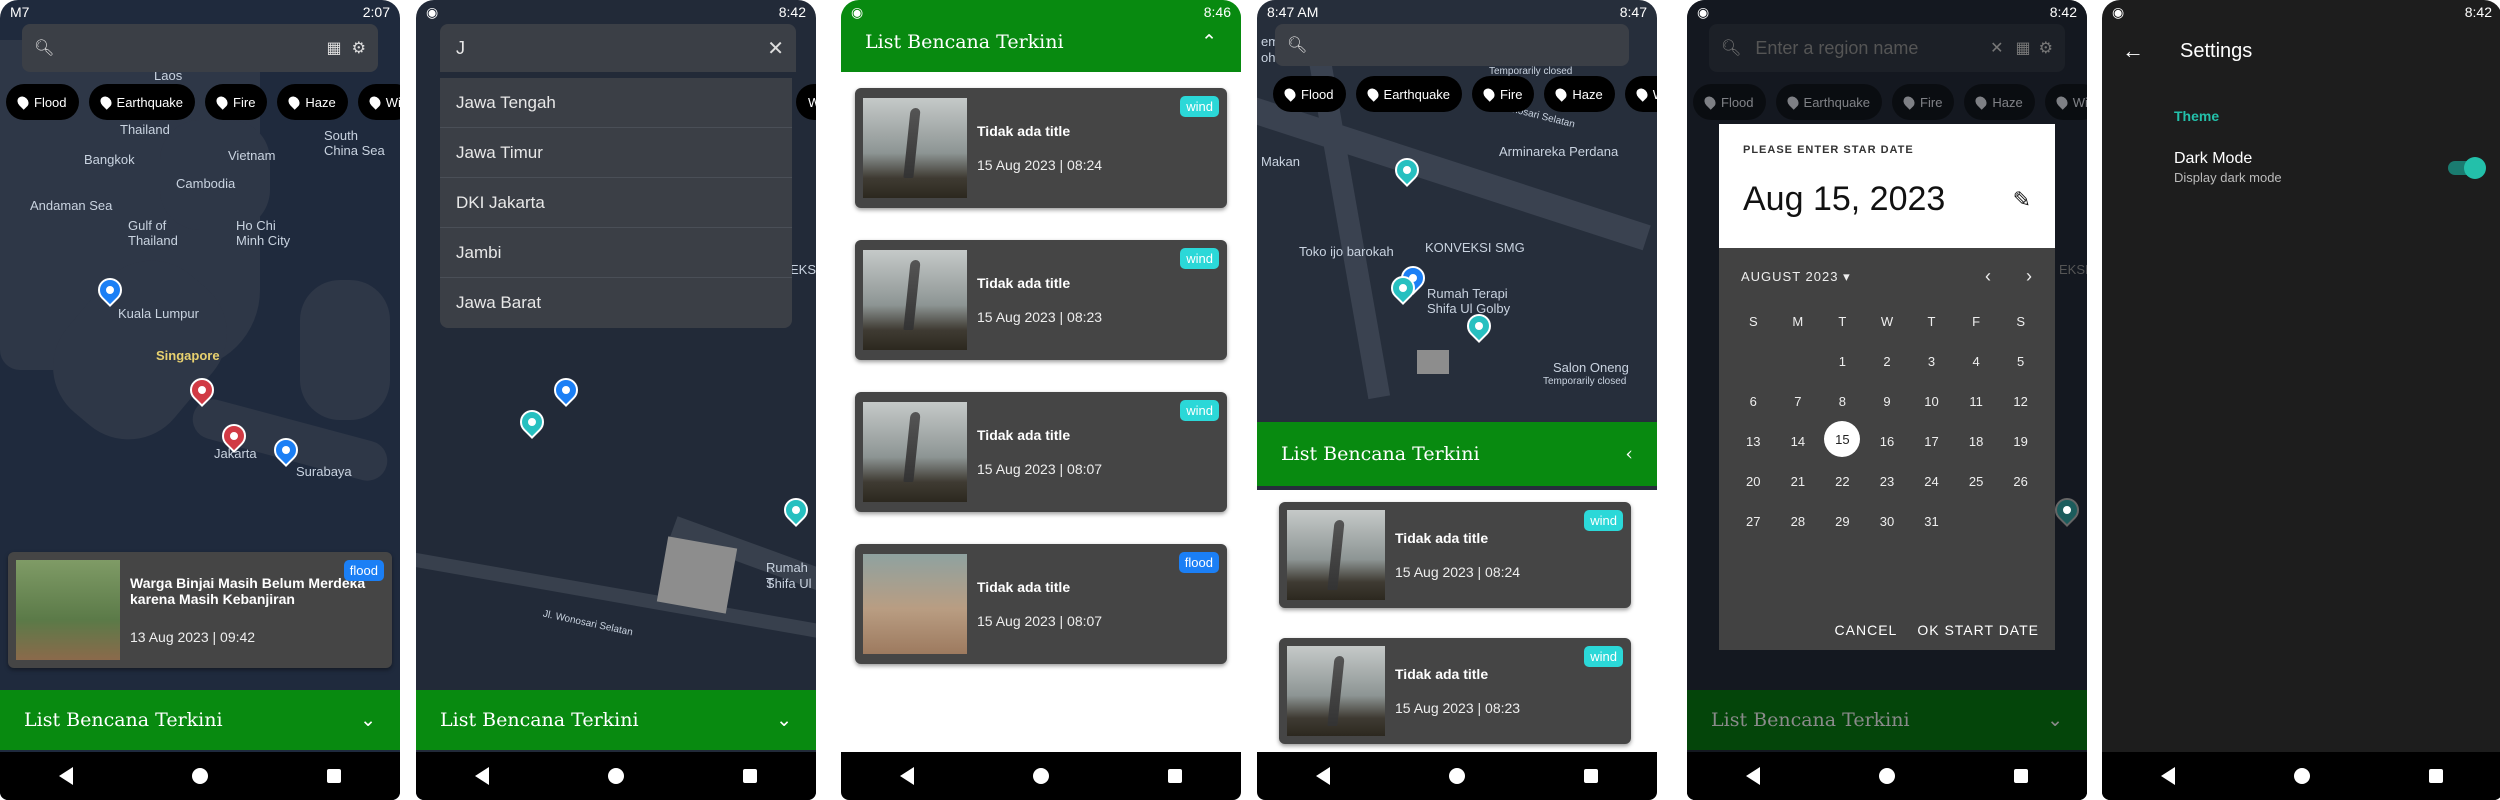  What do you see at coordinates (1753, 481) in the screenshot?
I see `calendar-day: 20` at bounding box center [1753, 481].